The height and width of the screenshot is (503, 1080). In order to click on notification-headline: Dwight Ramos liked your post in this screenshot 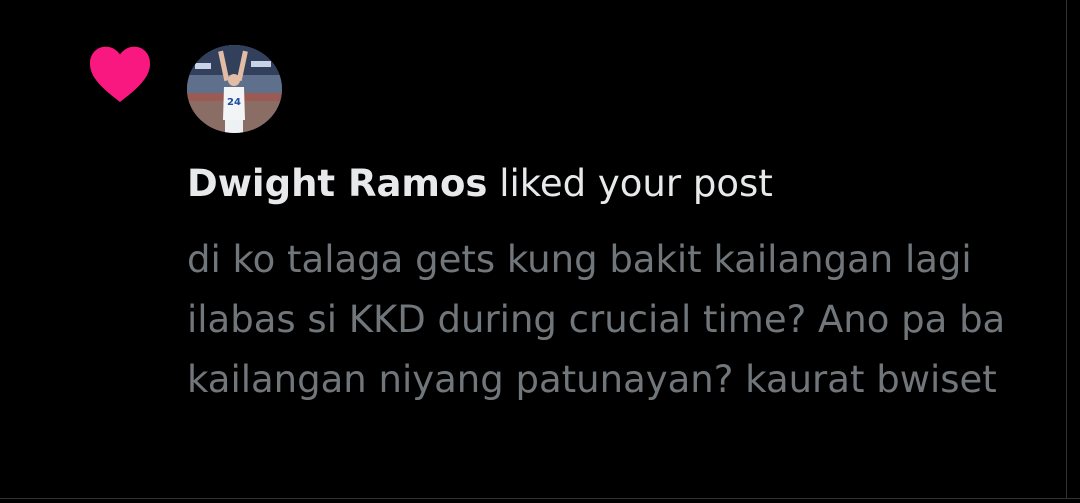, I will do `click(617, 184)`.